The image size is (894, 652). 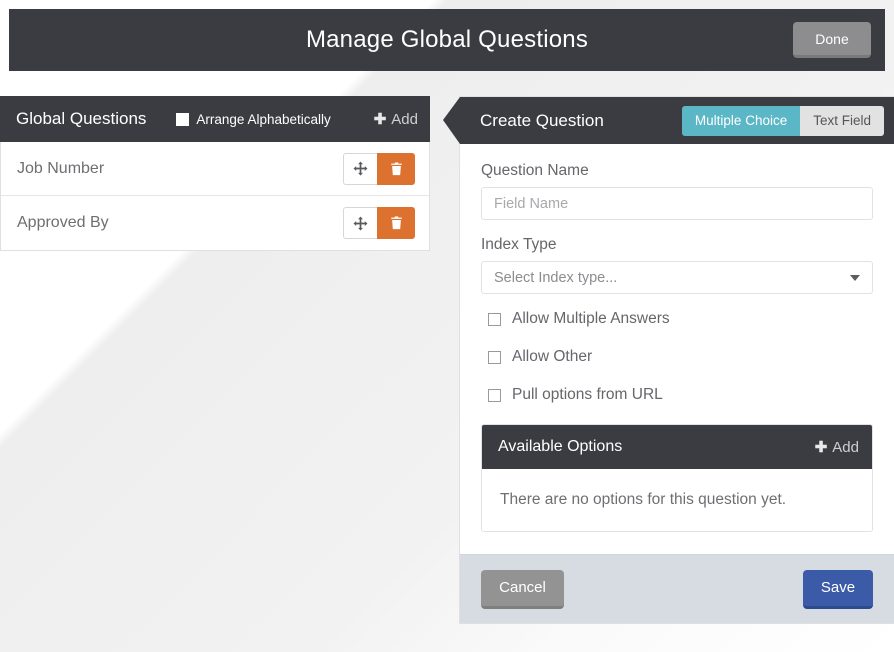 What do you see at coordinates (680, 319) in the screenshot?
I see `allow-multiple-answers-row: Allow Multiple Answers` at bounding box center [680, 319].